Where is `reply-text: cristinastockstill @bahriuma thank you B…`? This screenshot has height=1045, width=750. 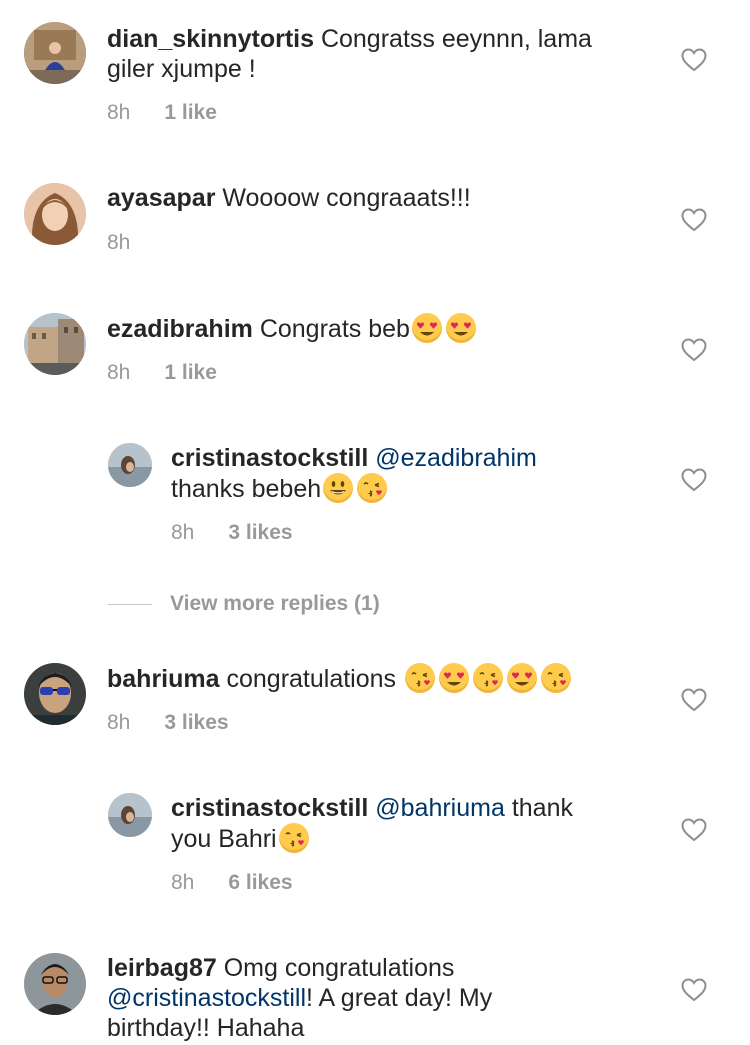
reply-text: cristinastockstill @bahriuma thank you B… is located at coordinates (372, 823).